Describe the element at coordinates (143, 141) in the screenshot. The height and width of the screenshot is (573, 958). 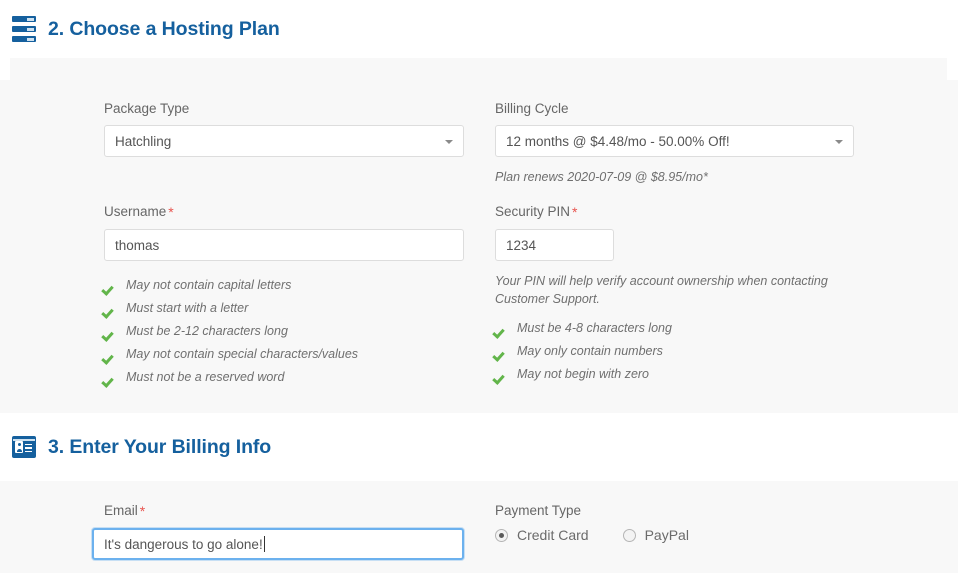
I see `package-type-value: Hatchling` at that location.